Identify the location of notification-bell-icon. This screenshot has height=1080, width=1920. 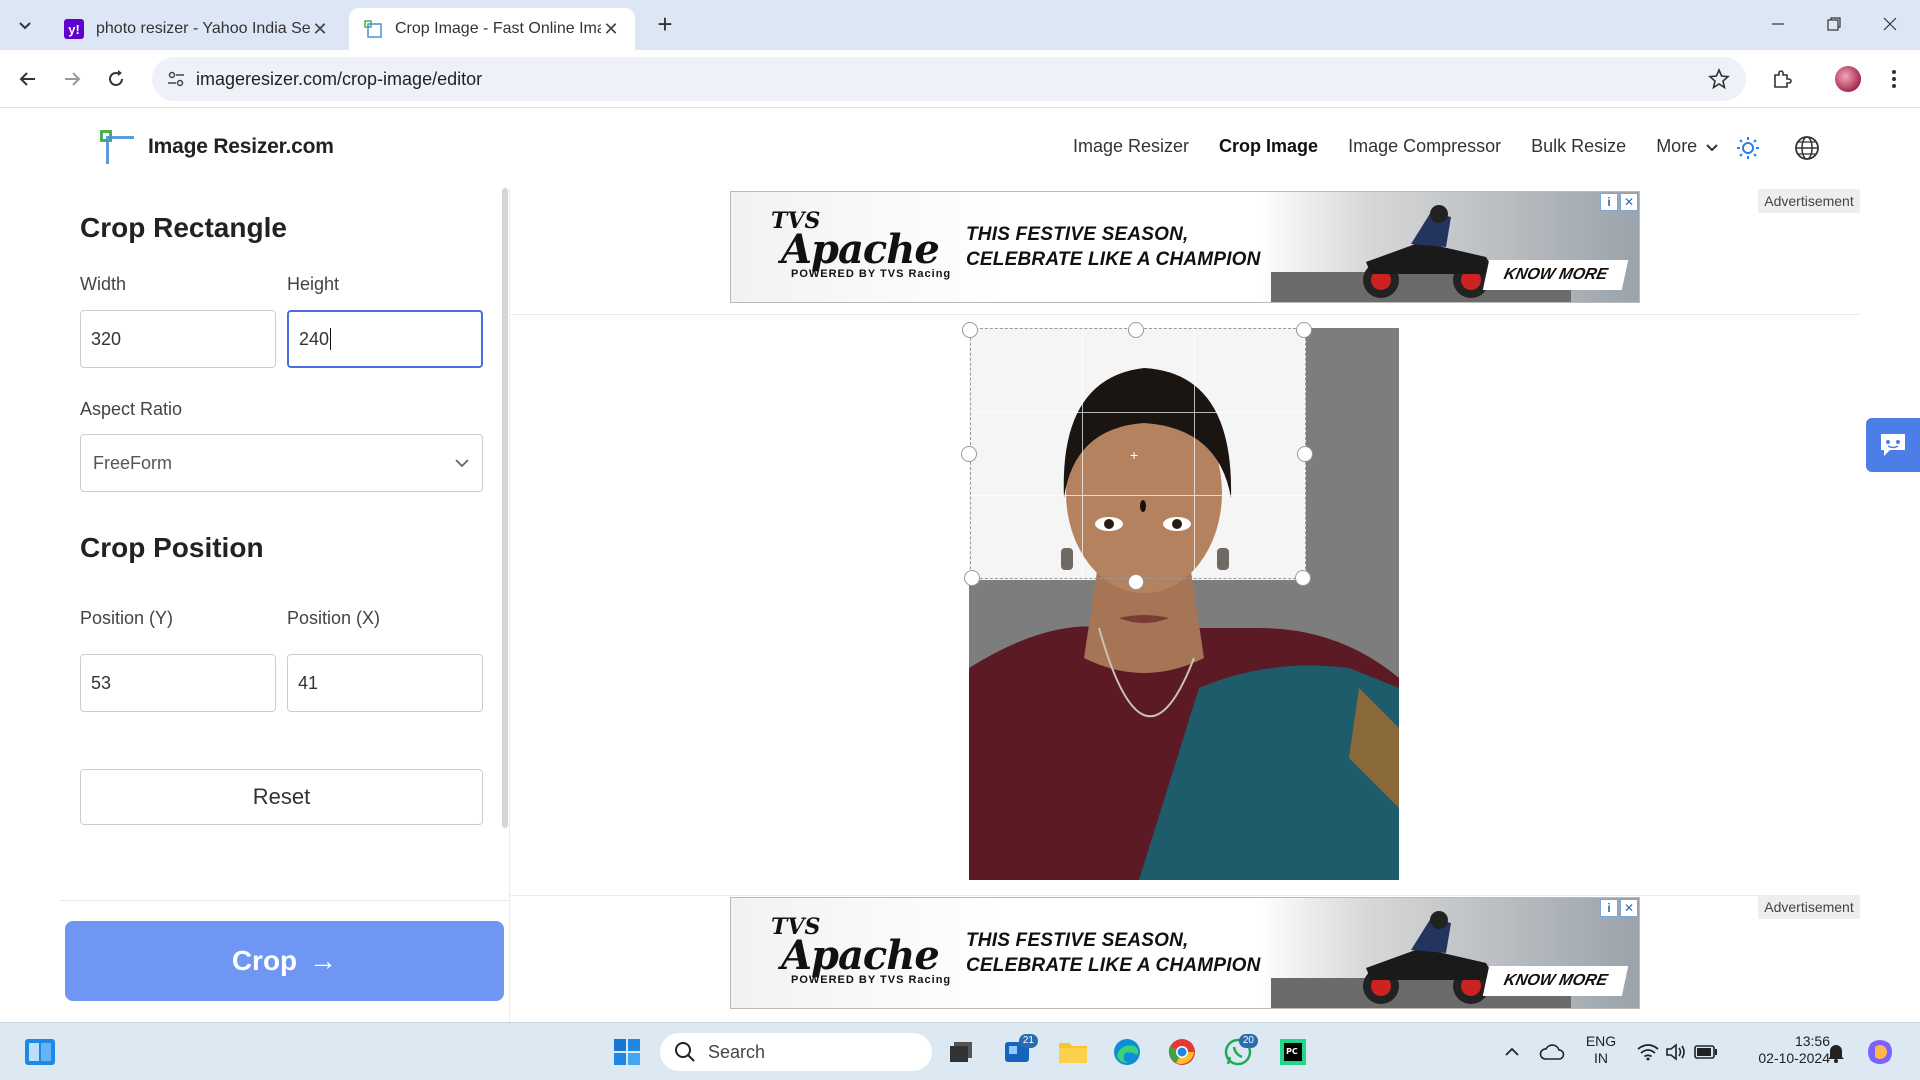
(1836, 1052).